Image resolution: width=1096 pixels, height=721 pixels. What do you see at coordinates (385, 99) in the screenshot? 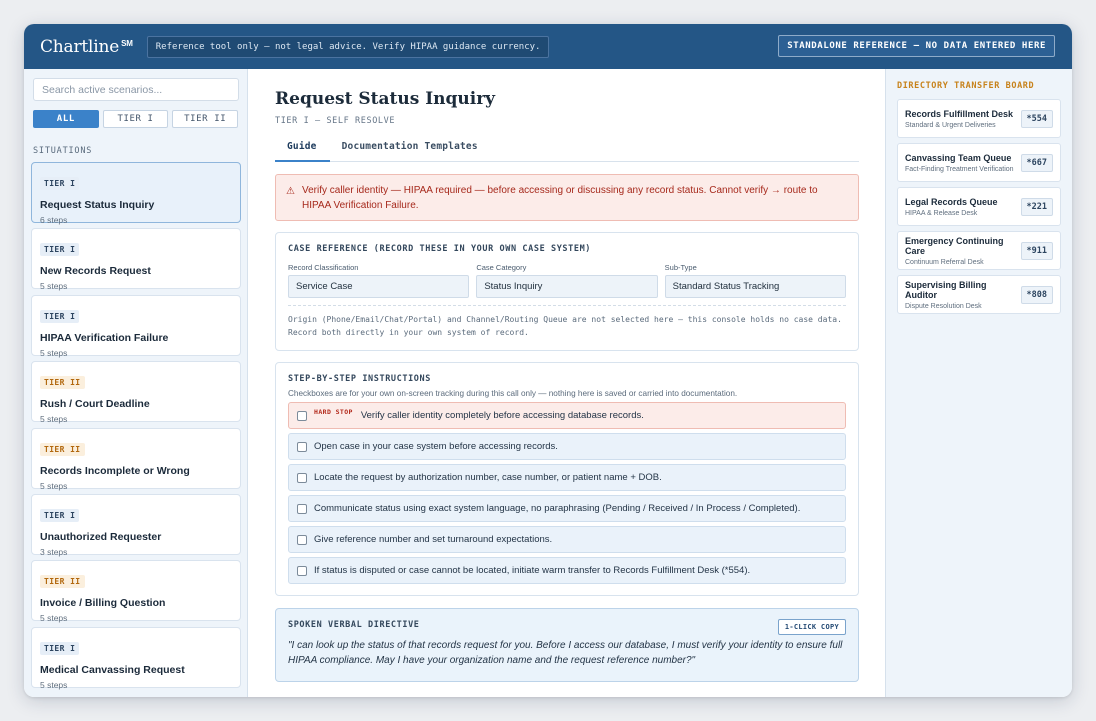
I see `page-title: Request Status Inquiry` at bounding box center [385, 99].